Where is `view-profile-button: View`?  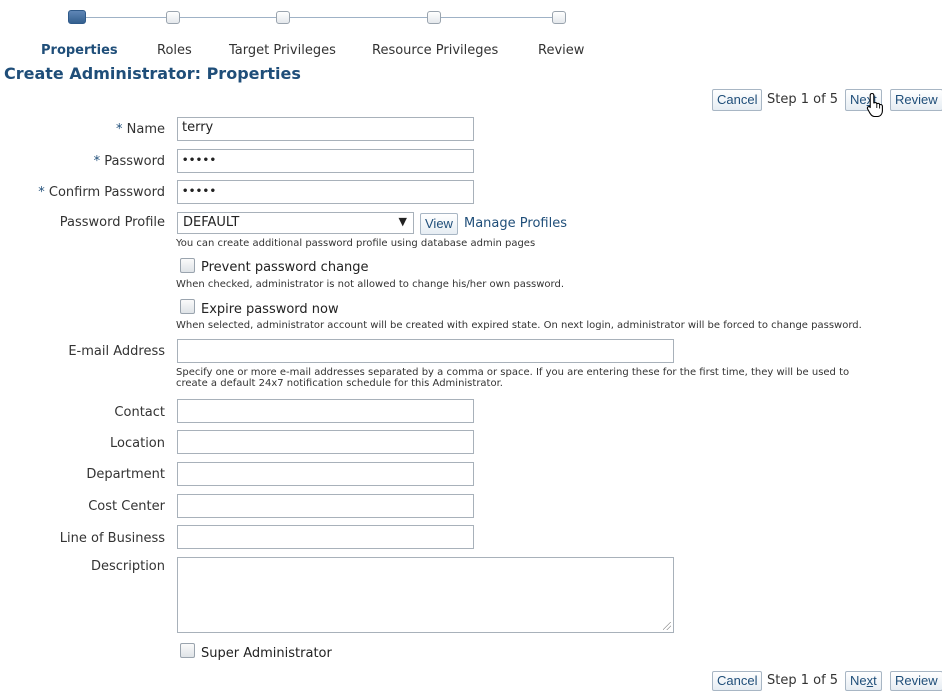
view-profile-button: View is located at coordinates (439, 224).